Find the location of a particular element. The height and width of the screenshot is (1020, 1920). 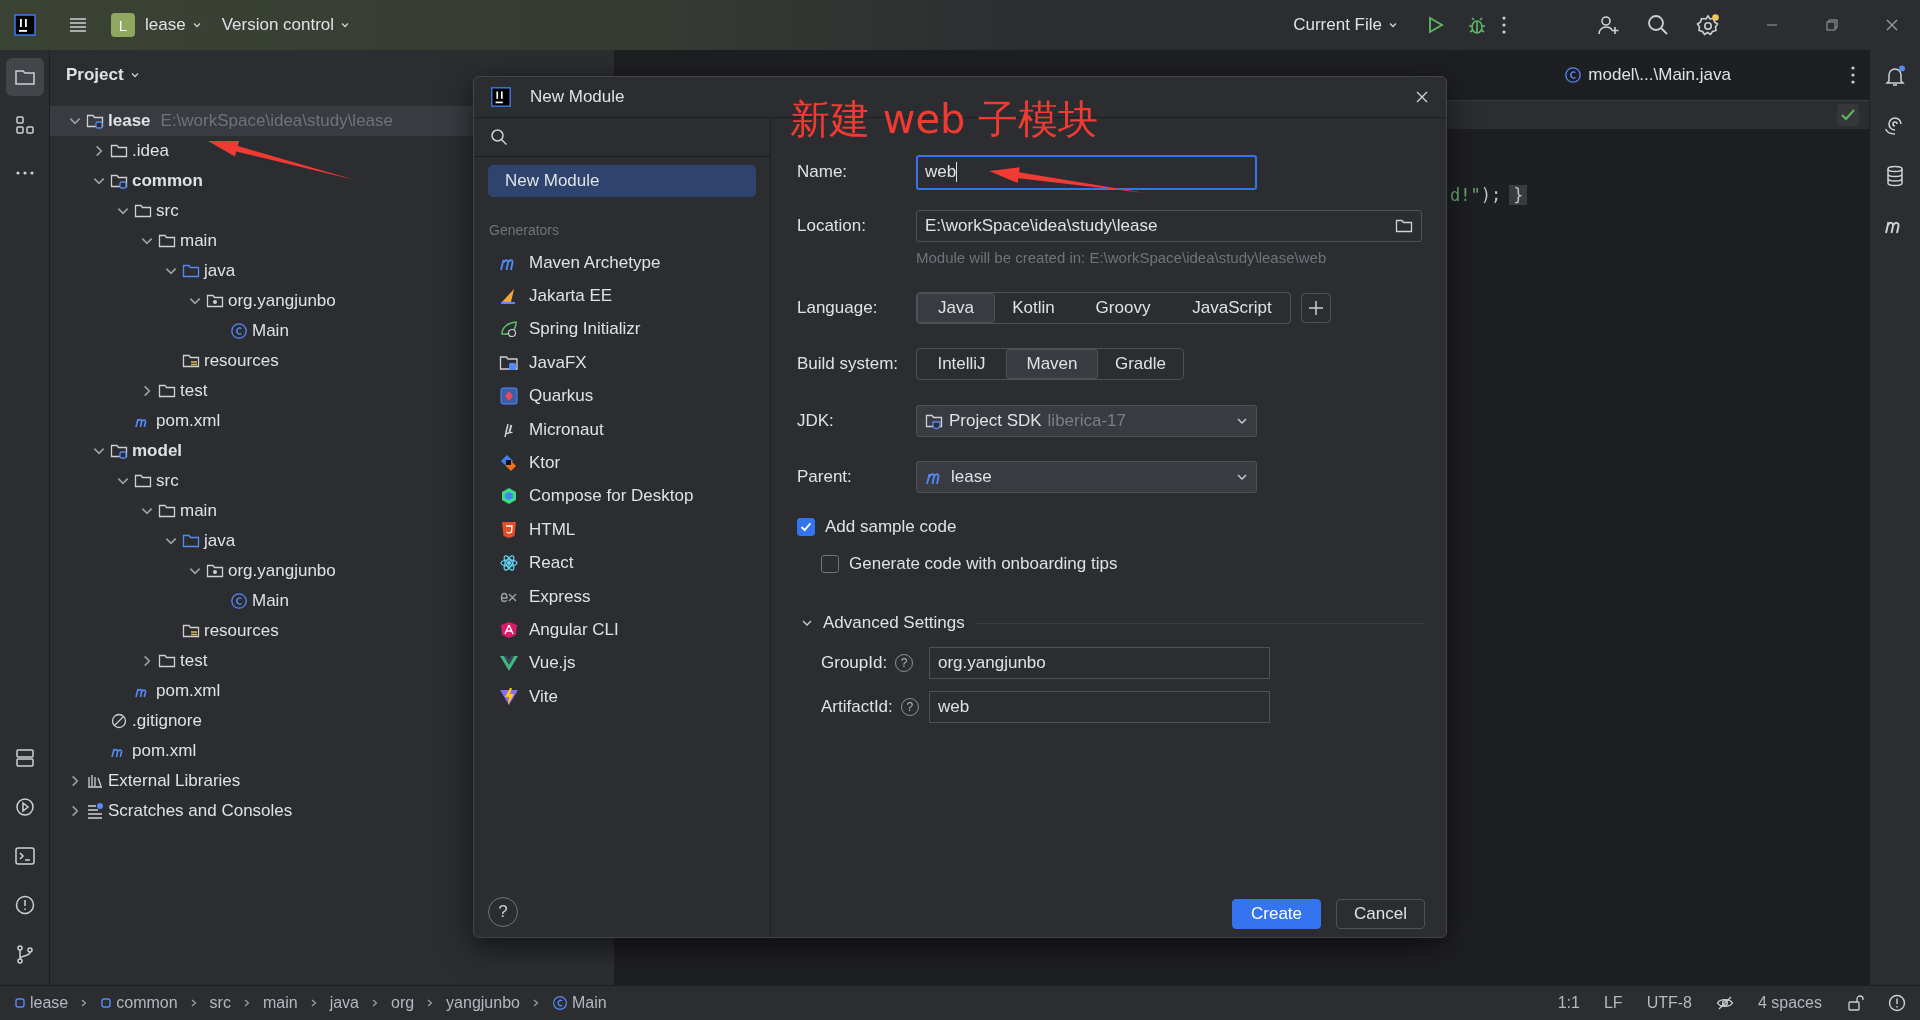

project-switcher: L lease is located at coordinates (156, 25).